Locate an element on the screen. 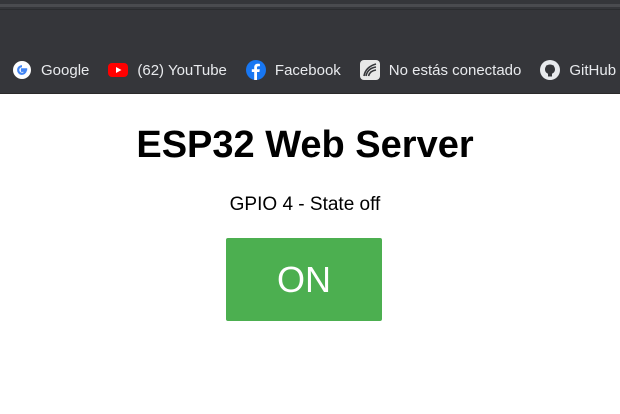  bookmark-moodle: No estás conectado is located at coordinates (438, 70).